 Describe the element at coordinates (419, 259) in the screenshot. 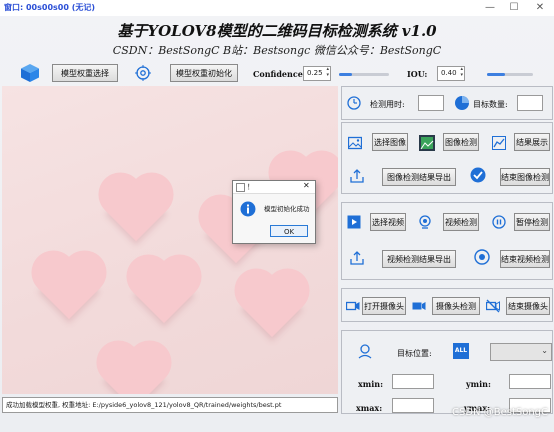

I see `export-video-result-button: 视频检测结果导出` at that location.